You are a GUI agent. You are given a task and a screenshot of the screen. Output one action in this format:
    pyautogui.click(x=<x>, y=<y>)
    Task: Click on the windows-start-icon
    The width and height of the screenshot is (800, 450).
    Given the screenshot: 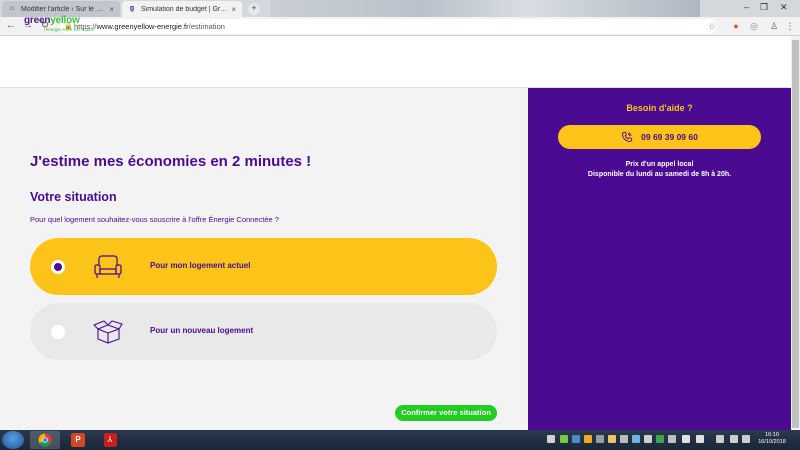 What is the action you would take?
    pyautogui.click(x=13, y=440)
    